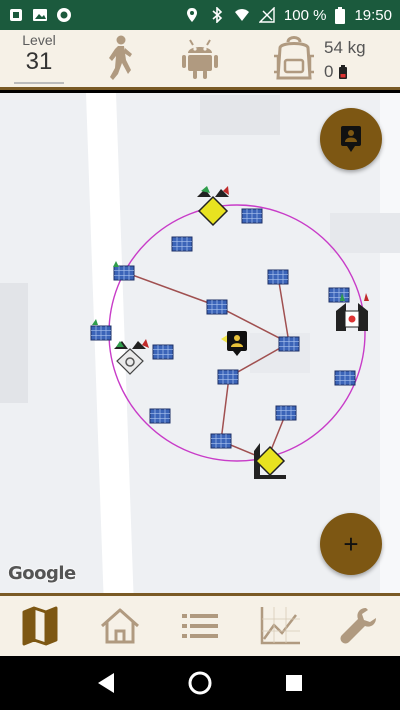 Image resolution: width=400 pixels, height=710 pixels. Describe the element at coordinates (336, 72) in the screenshot. I see `energy-counter: 0` at that location.